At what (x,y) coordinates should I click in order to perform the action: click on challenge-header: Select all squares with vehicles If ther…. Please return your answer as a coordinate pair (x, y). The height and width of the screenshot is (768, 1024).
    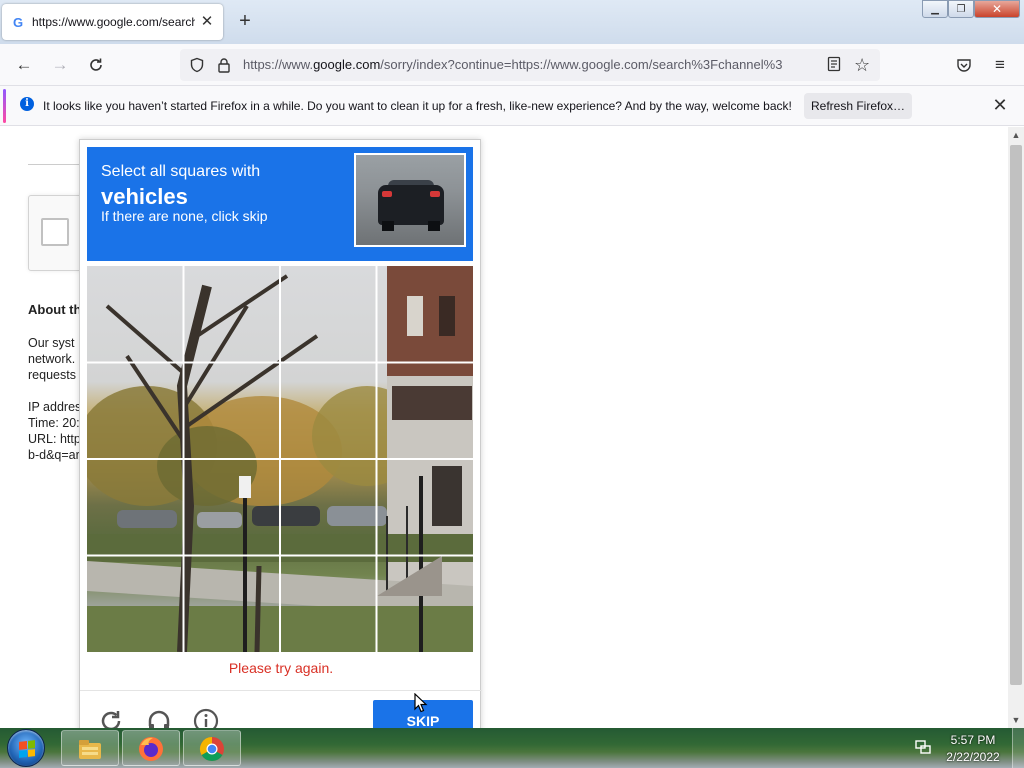
    Looking at the image, I should click on (280, 204).